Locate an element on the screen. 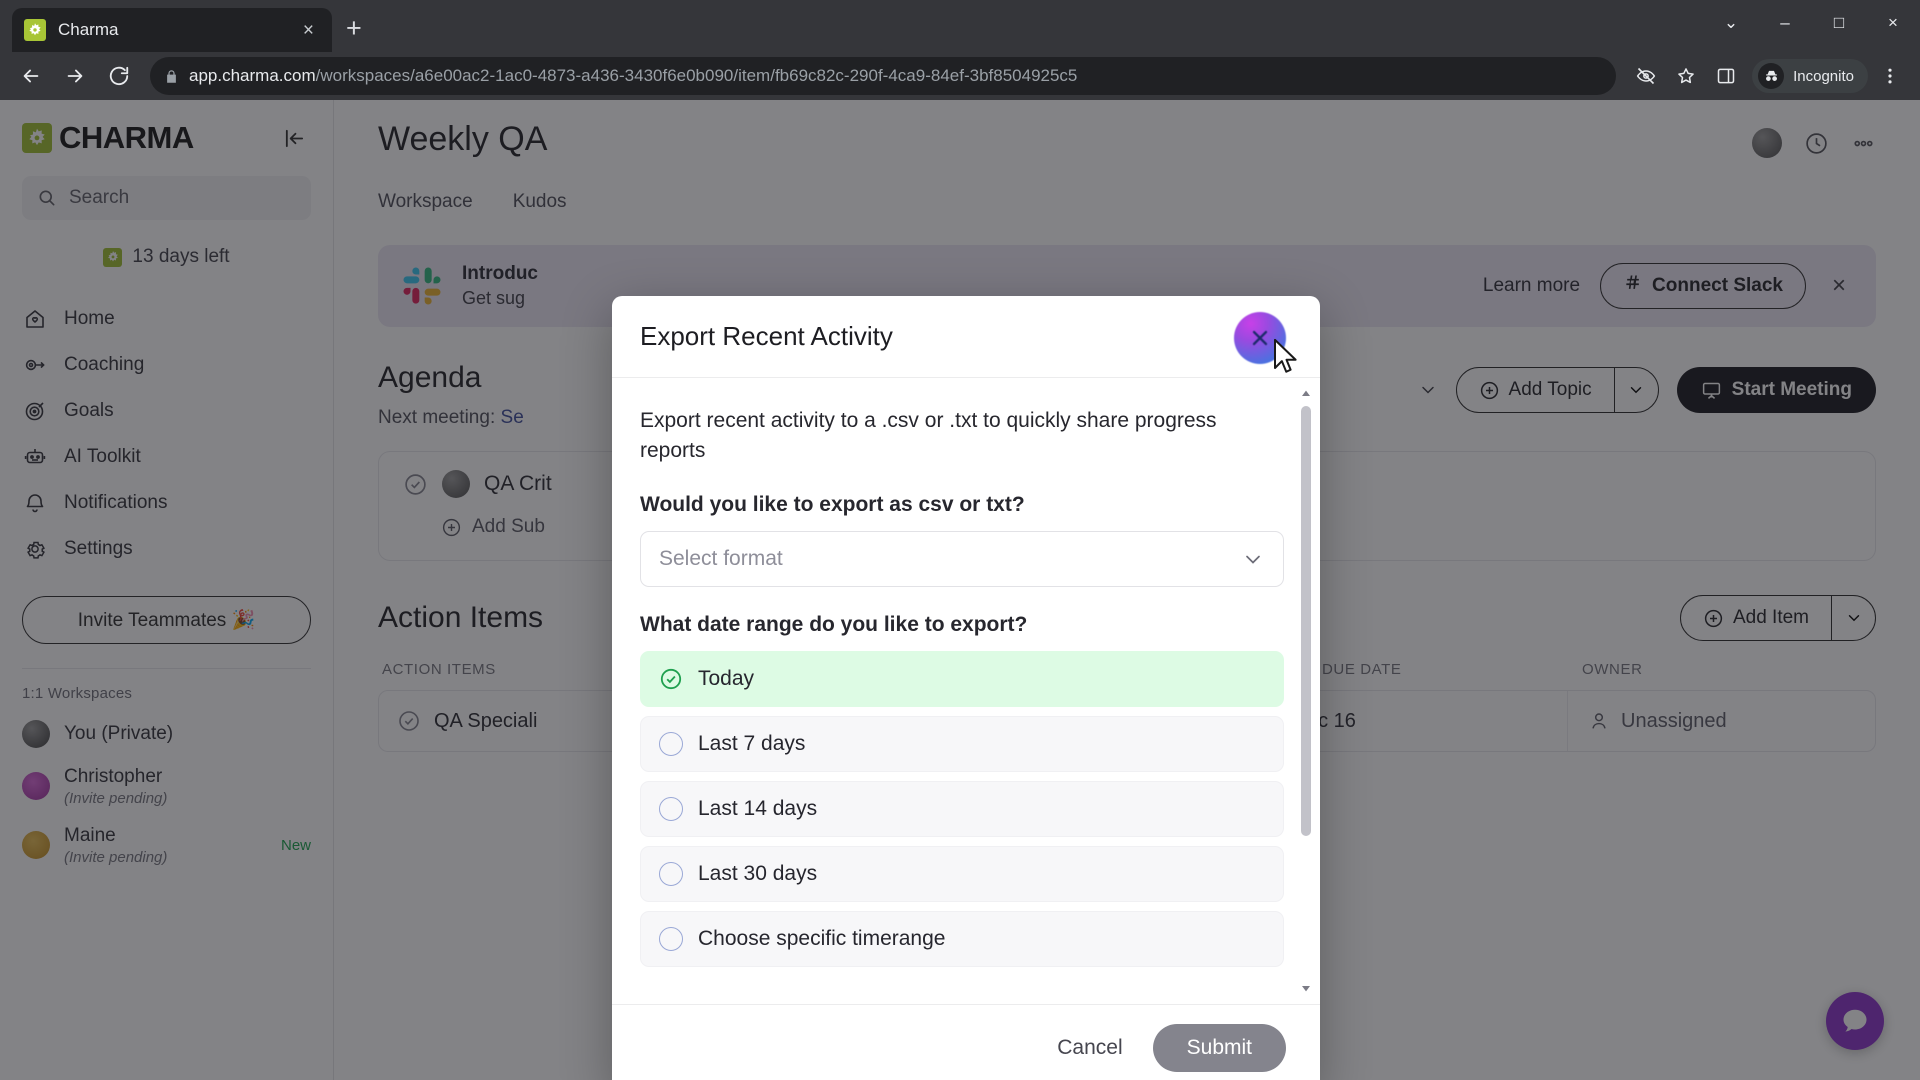  tab-search-icon: ⌄ is located at coordinates (1731, 23).